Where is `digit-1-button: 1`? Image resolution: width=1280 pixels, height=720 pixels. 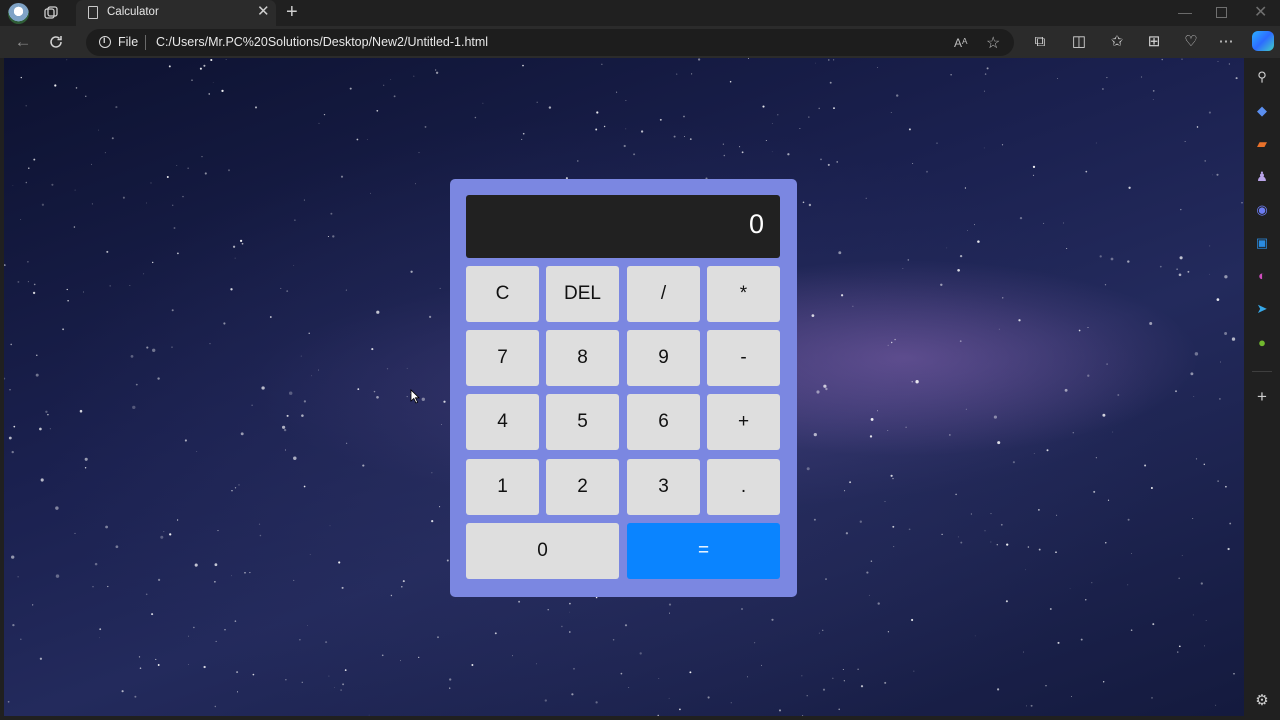 digit-1-button: 1 is located at coordinates (502, 487).